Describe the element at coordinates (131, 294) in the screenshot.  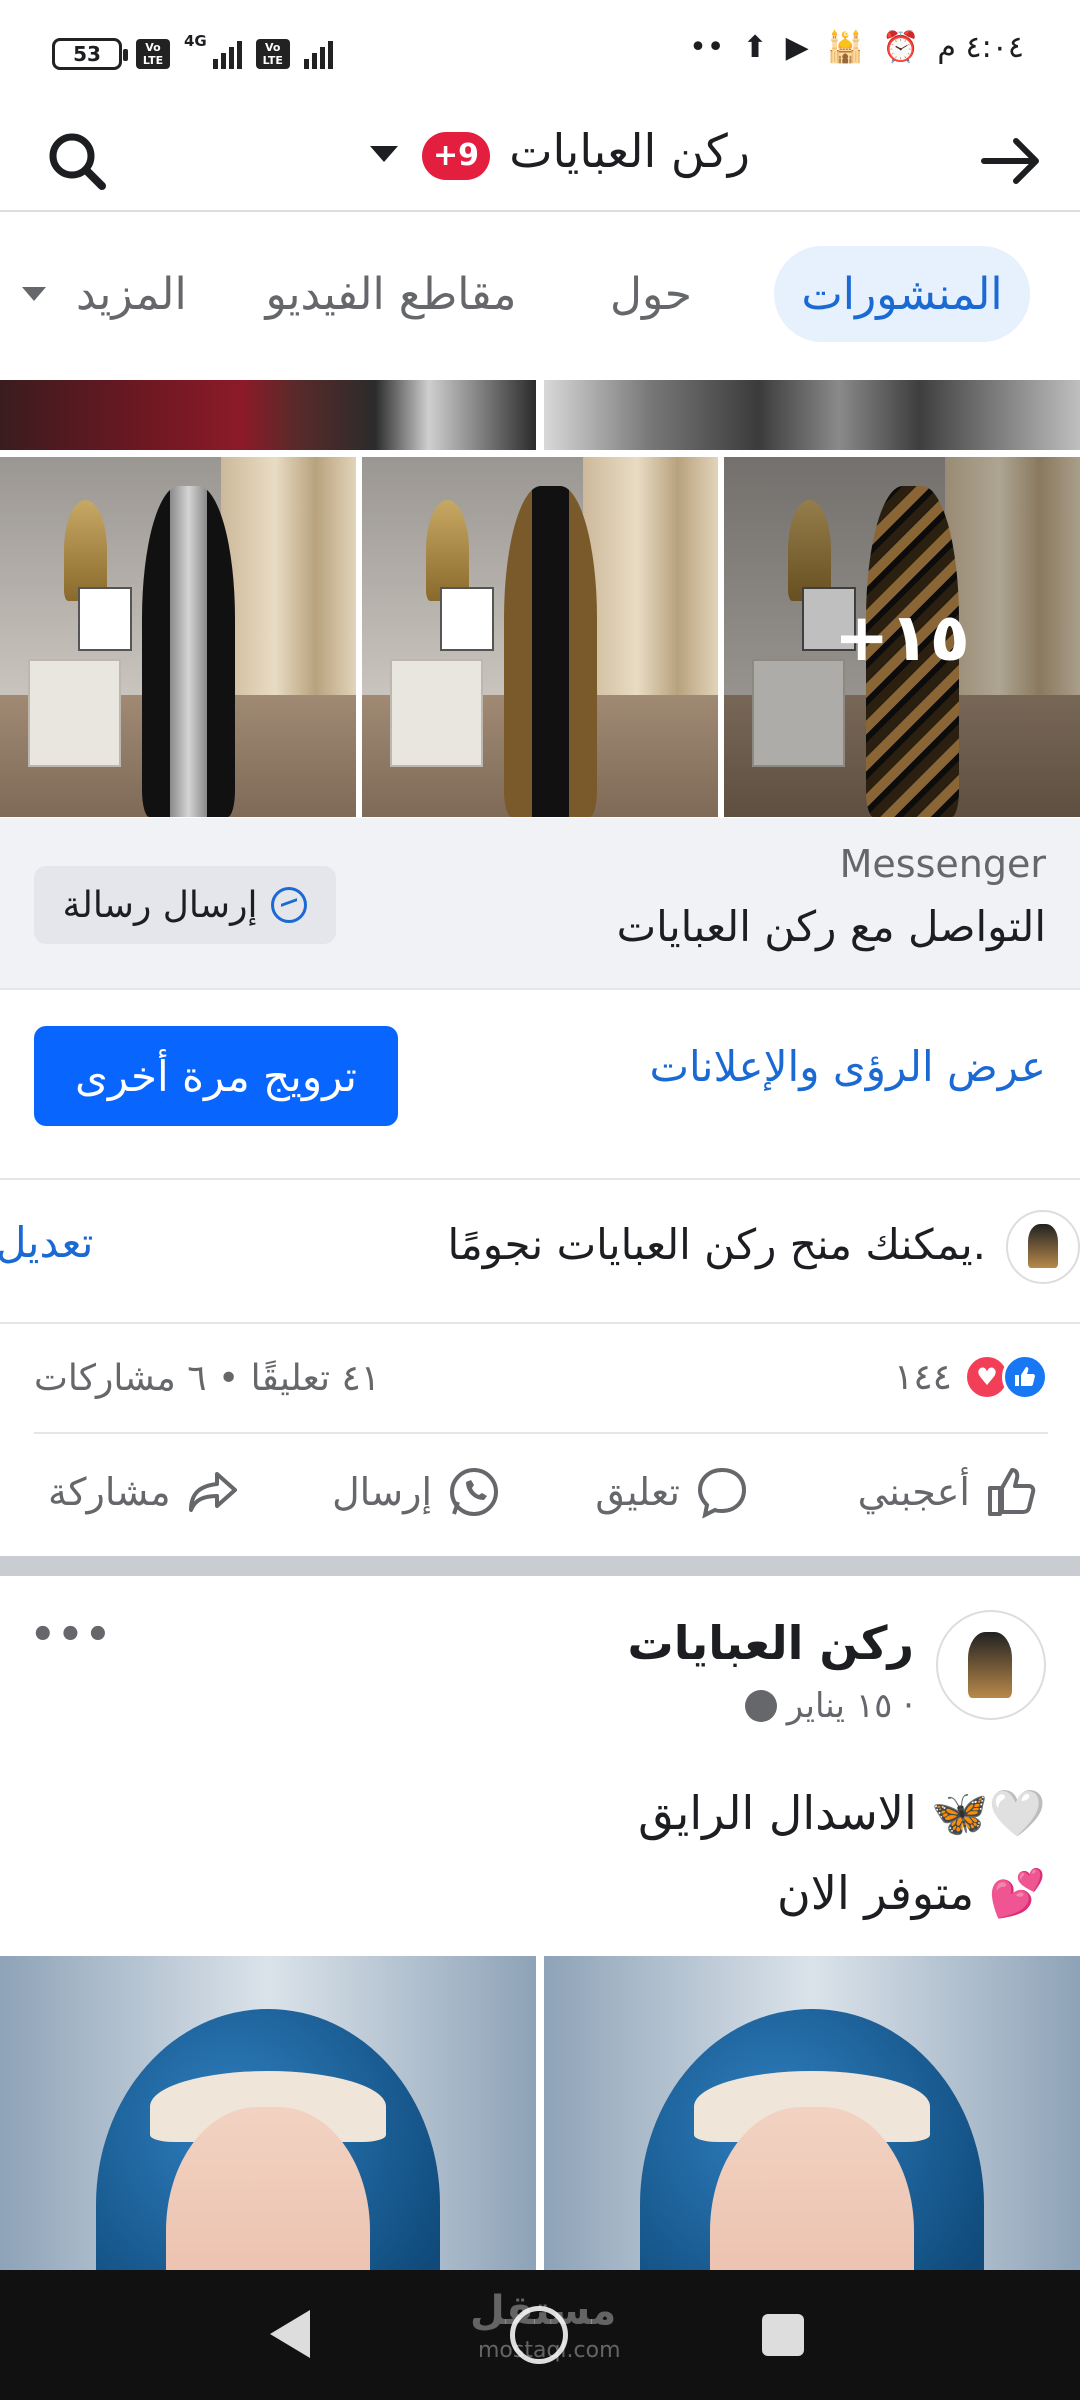
I see `tab-more-label: المزيد` at that location.